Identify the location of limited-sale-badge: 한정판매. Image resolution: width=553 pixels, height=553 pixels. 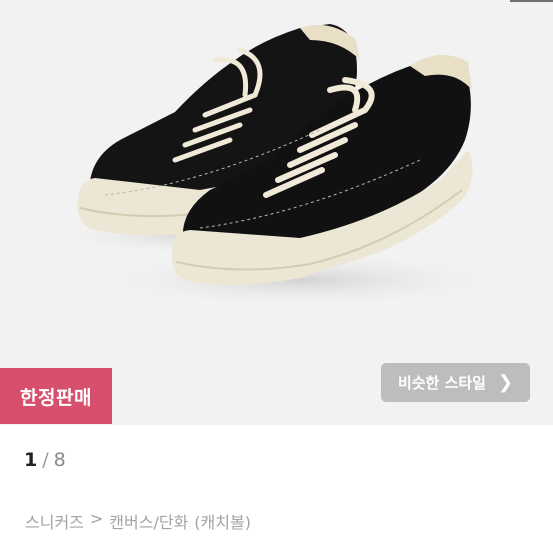
(56, 396).